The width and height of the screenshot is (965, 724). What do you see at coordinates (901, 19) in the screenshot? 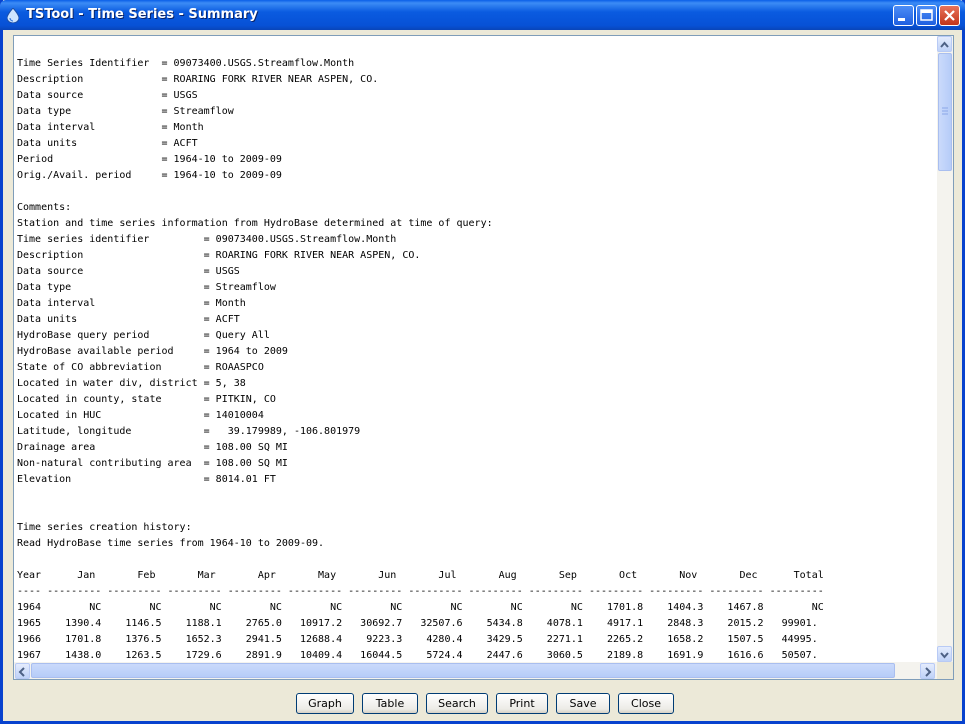
I see `minimize-icon` at bounding box center [901, 19].